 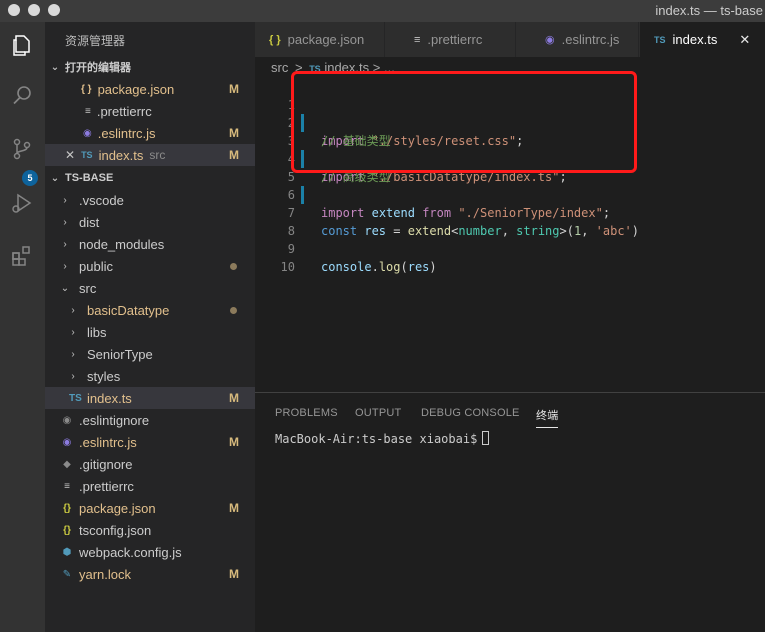 What do you see at coordinates (306, 413) in the screenshot?
I see `tab-problems: PROBLEMS` at bounding box center [306, 413].